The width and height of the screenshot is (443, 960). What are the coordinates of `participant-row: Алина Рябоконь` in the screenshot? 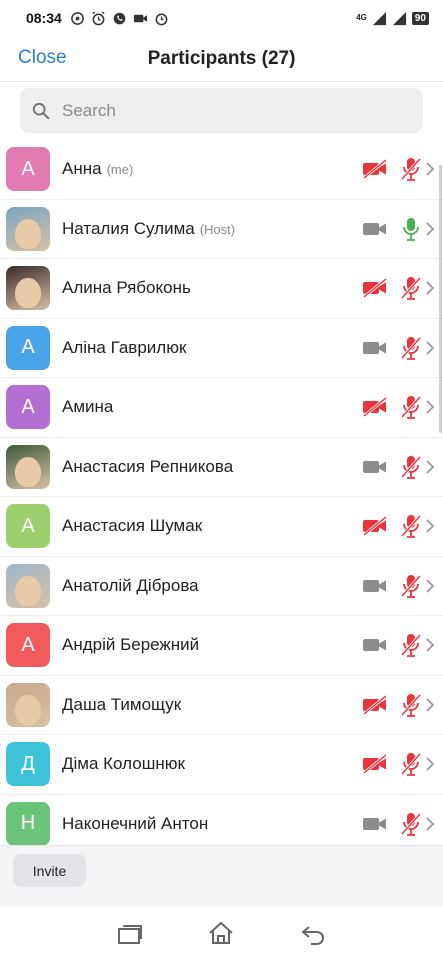 It's located at (221, 289).